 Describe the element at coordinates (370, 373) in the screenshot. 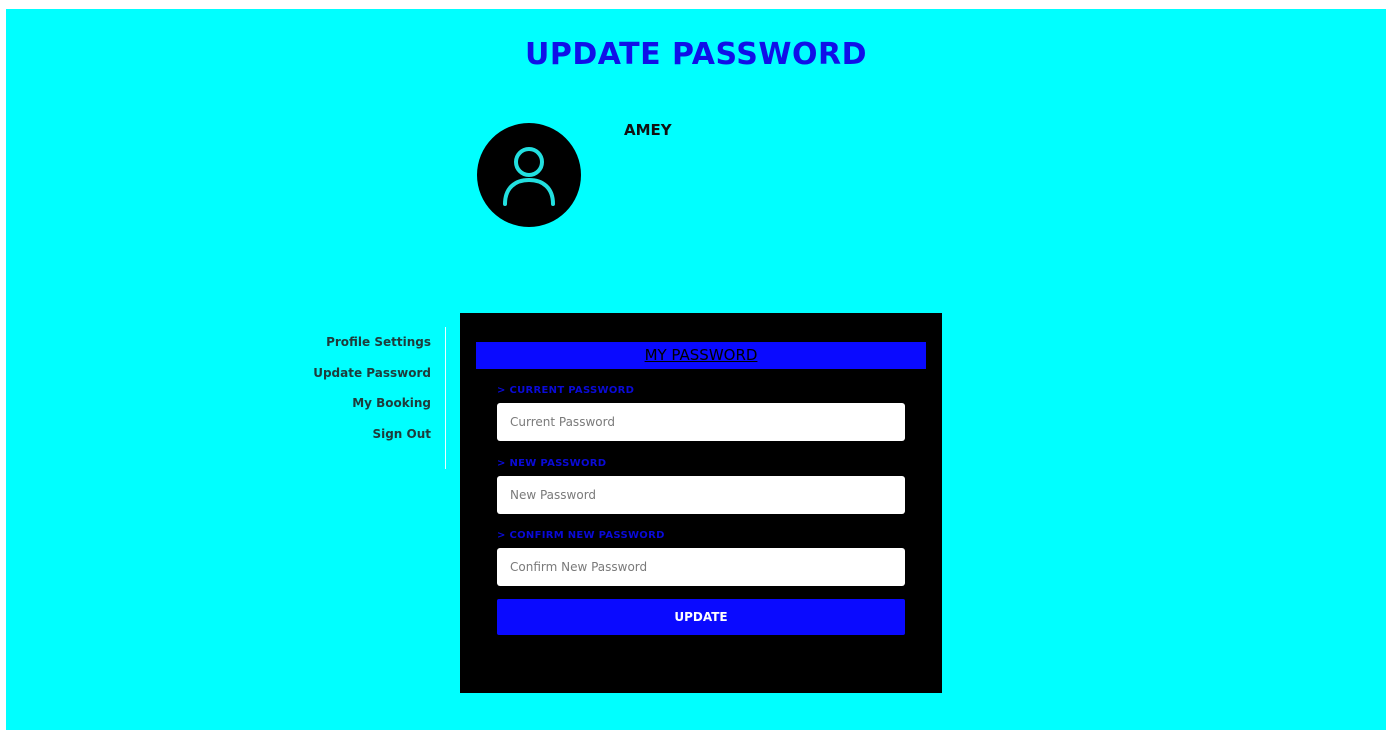

I see `sidebar-item-update-password: Update Password` at that location.